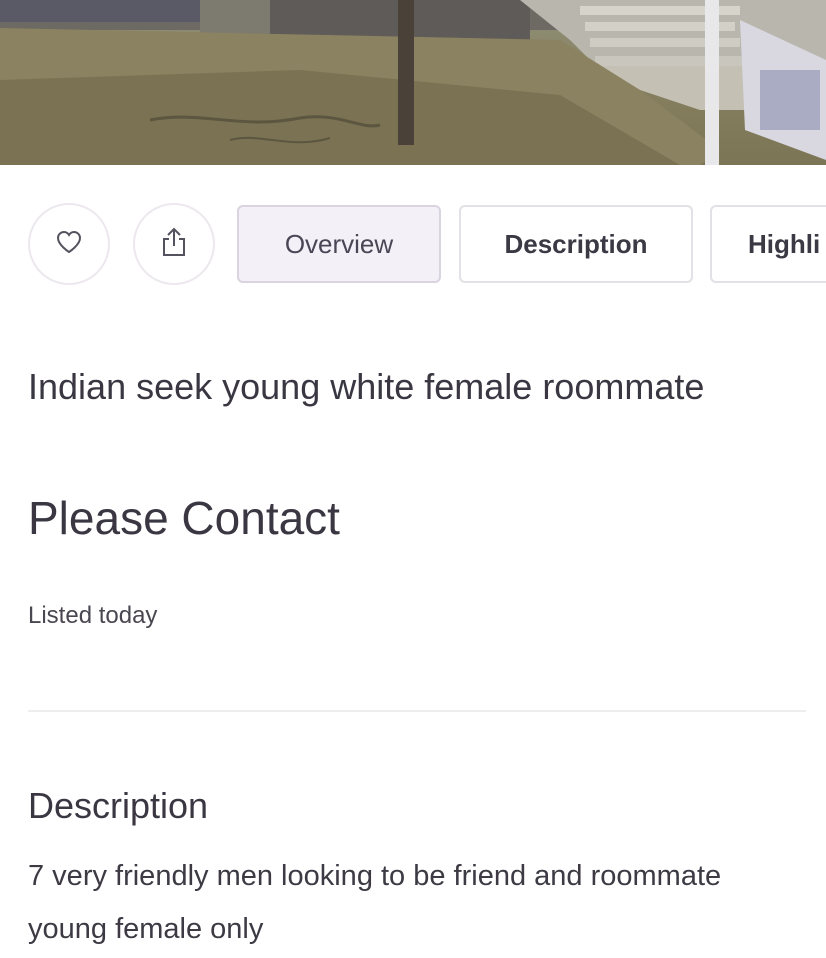  I want to click on tab-overview-label: Overview, so click(339, 243).